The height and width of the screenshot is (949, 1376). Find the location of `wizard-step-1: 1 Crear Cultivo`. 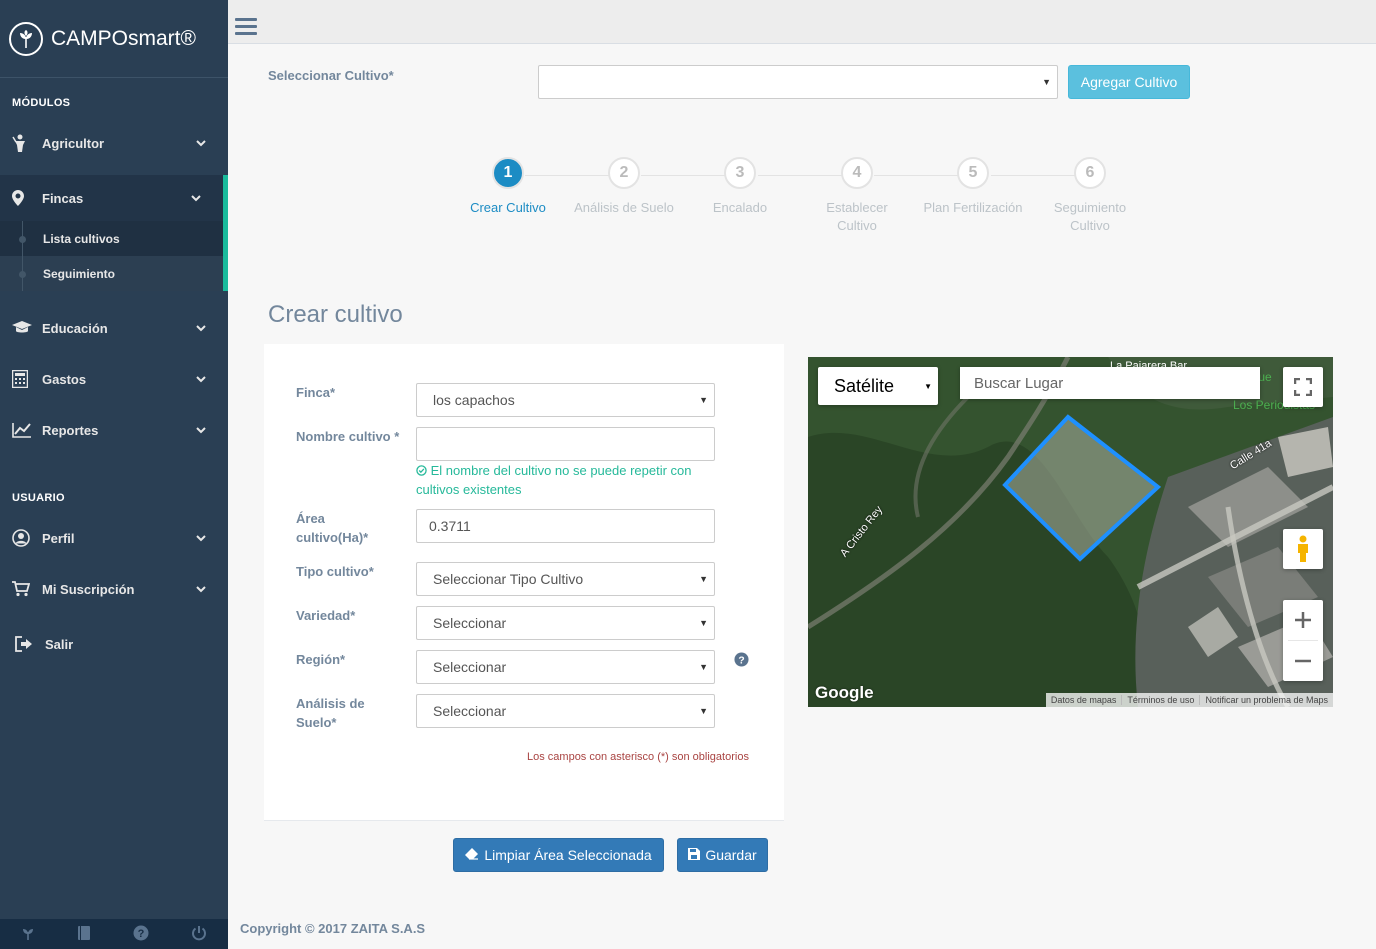

wizard-step-1: 1 Crear Cultivo is located at coordinates (508, 187).